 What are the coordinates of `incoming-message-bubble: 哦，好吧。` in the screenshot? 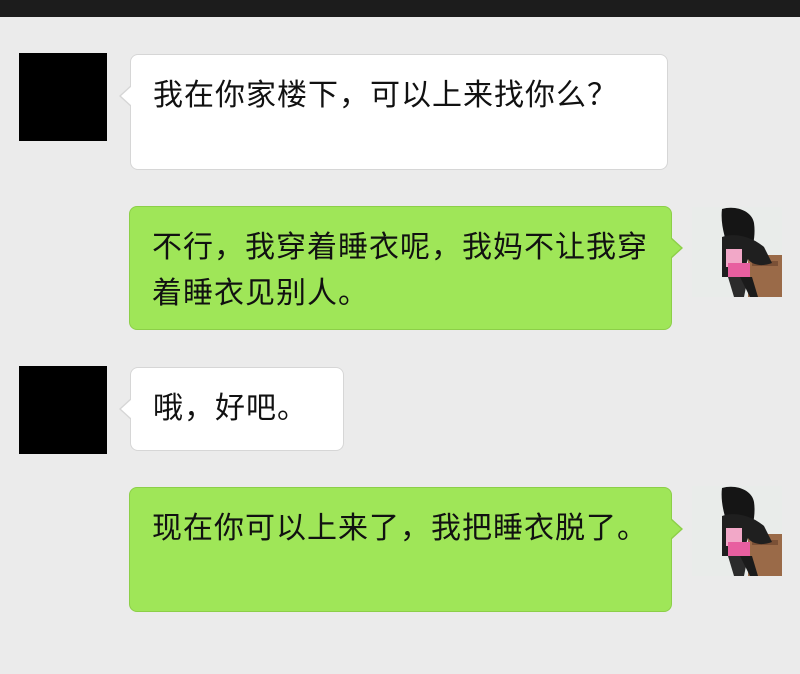 It's located at (231, 409).